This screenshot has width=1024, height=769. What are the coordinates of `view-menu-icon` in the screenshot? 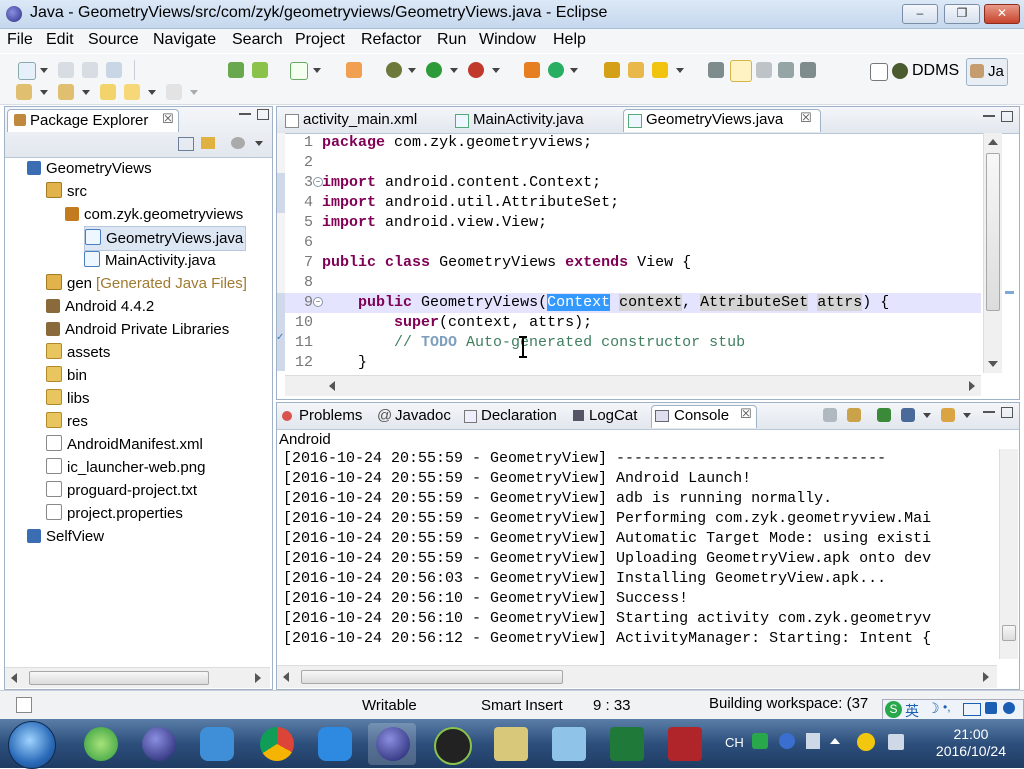 It's located at (238, 143).